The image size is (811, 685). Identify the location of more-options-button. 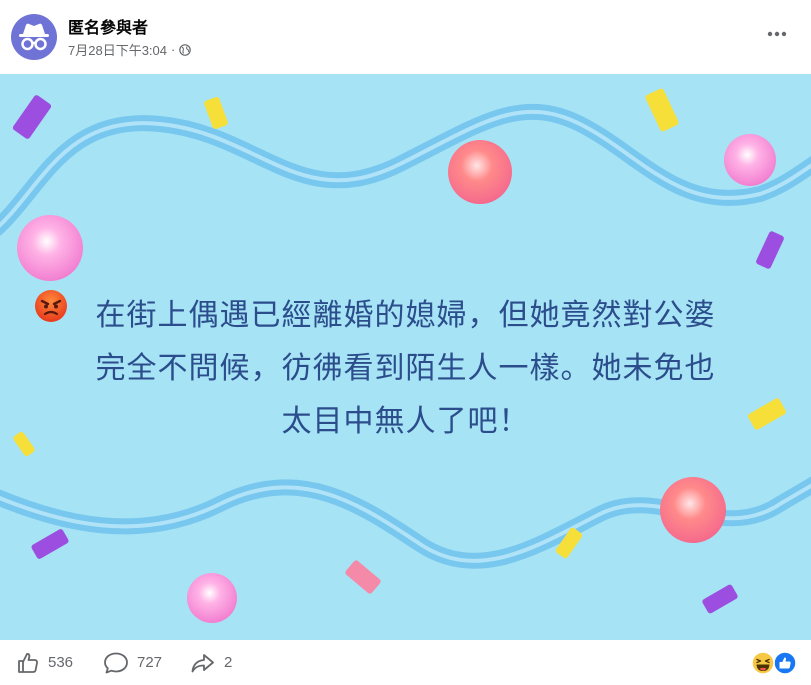
(777, 34).